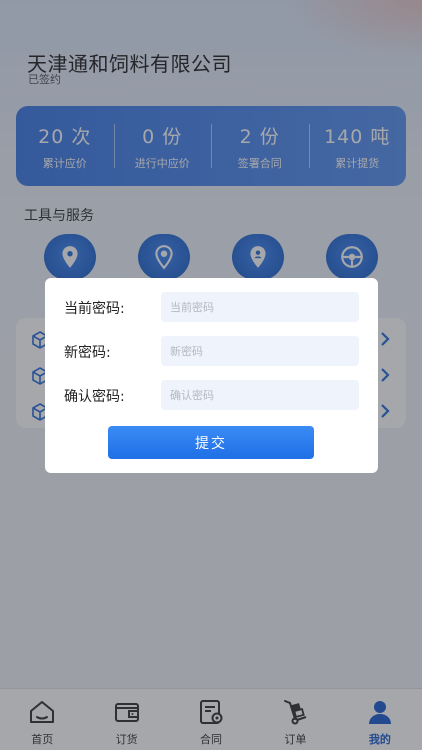 The width and height of the screenshot is (422, 750). I want to click on confirm-password-row: 确认密码:, so click(211, 396).